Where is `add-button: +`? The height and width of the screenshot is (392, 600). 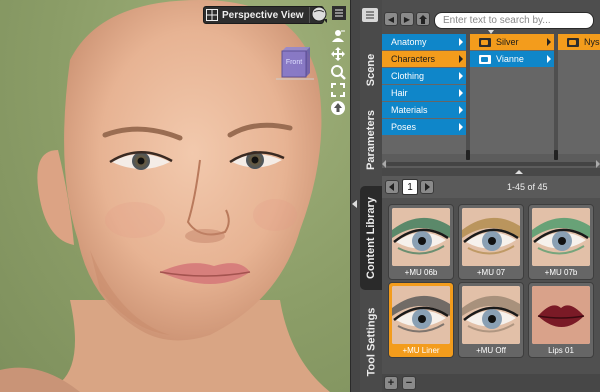
add-button: + is located at coordinates (391, 383).